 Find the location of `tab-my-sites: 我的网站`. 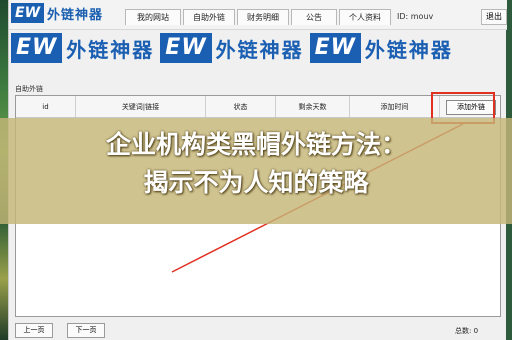

tab-my-sites: 我的网站 is located at coordinates (153, 17).